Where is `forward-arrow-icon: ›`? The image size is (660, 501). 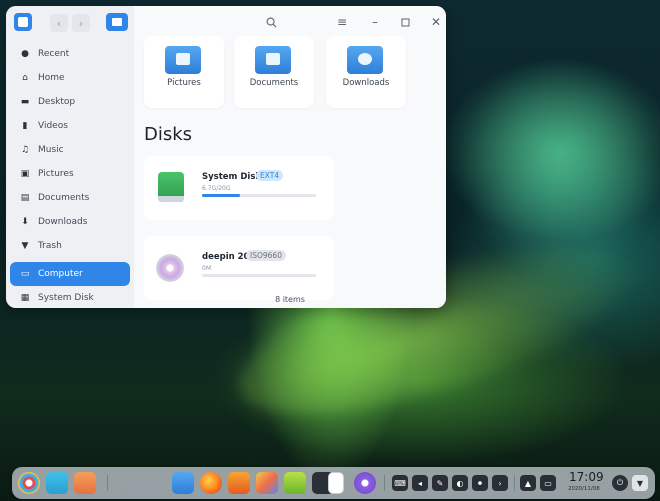 forward-arrow-icon: › is located at coordinates (81, 23).